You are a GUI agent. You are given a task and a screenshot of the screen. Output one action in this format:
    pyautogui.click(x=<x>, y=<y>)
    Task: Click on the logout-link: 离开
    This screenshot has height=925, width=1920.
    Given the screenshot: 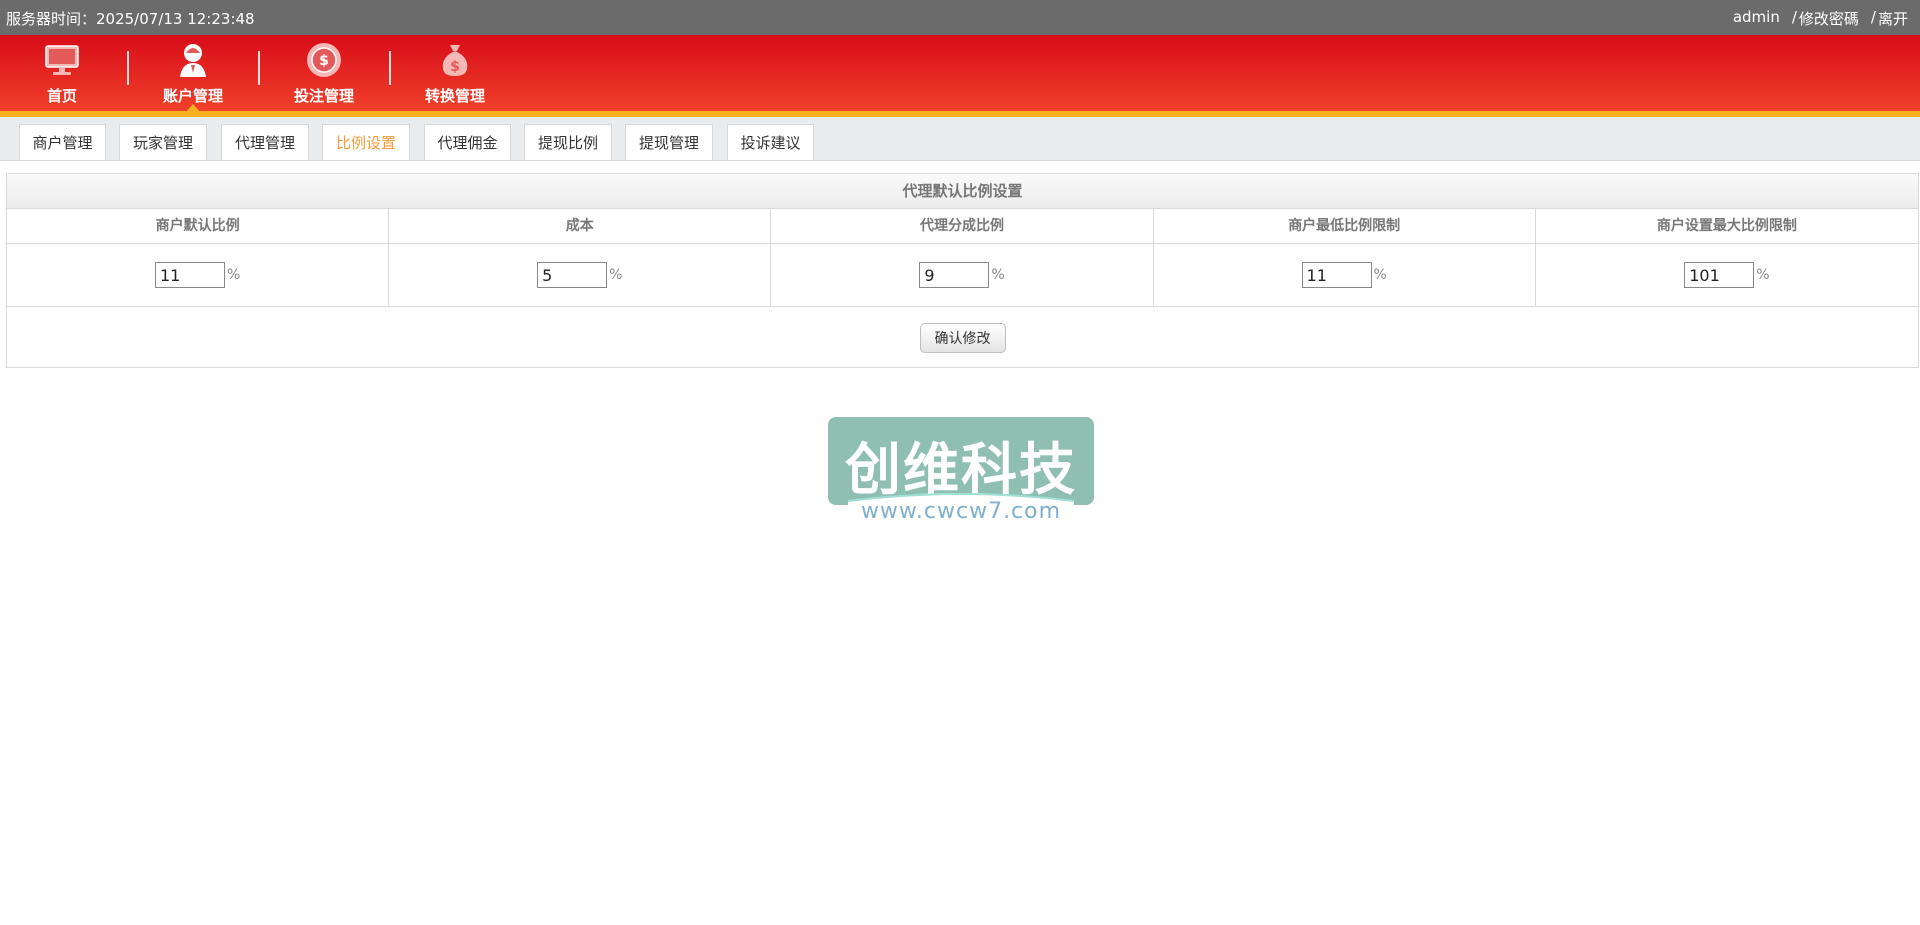 What is the action you would take?
    pyautogui.click(x=1893, y=18)
    